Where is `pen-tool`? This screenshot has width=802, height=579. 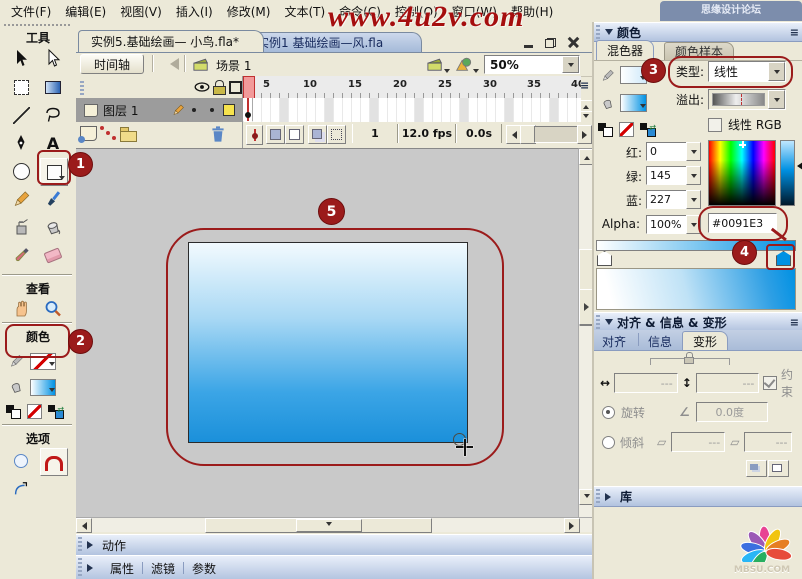 pen-tool is located at coordinates (21, 143).